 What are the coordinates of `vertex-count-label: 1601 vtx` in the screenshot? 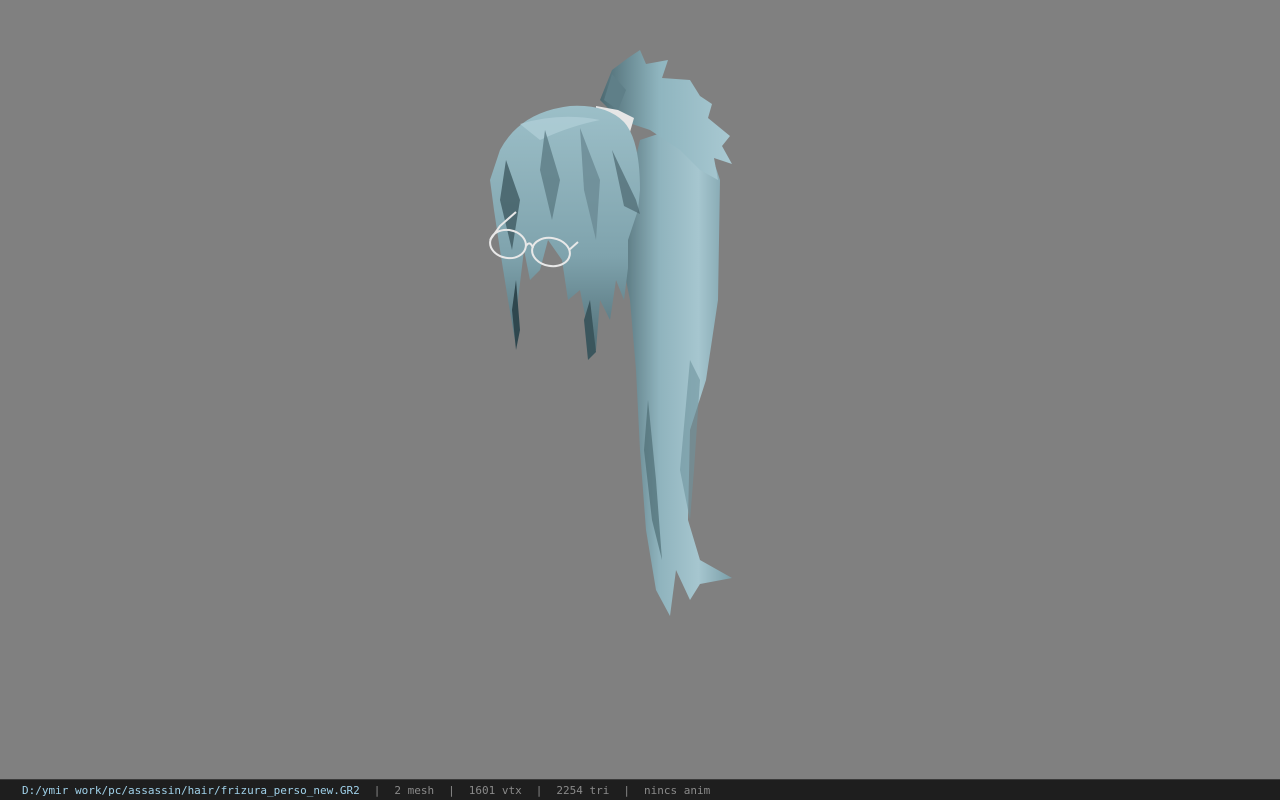 It's located at (495, 790).